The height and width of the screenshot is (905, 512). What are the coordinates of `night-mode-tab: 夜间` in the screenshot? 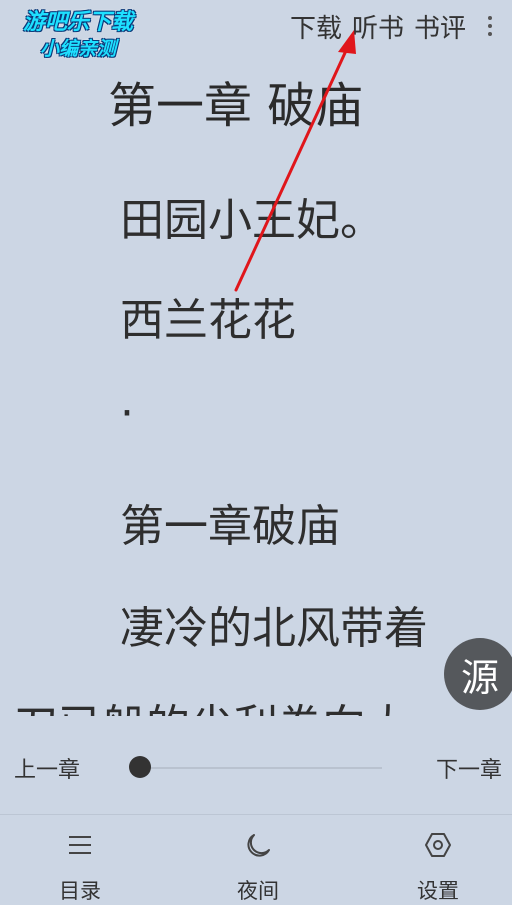 It's located at (258, 860).